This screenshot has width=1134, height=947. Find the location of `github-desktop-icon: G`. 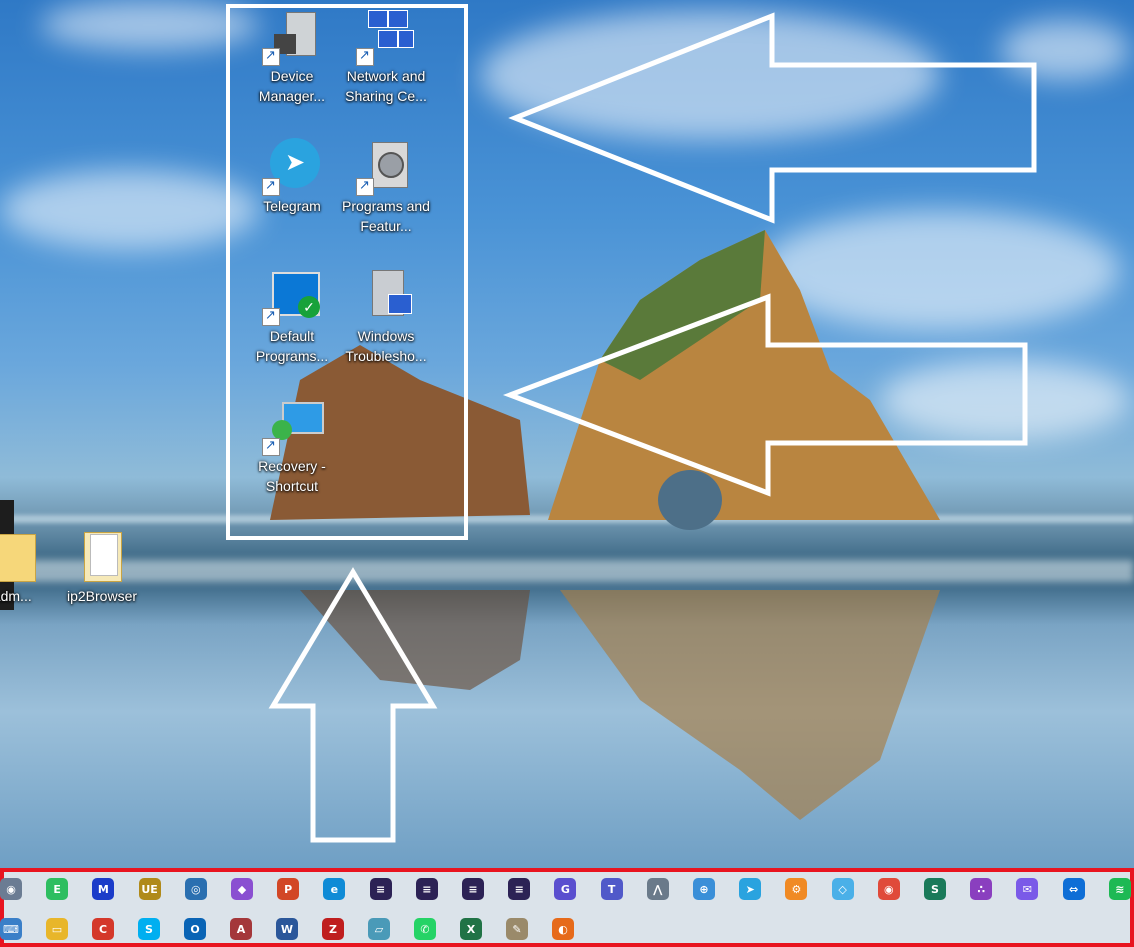

github-desktop-icon: G is located at coordinates (565, 889).